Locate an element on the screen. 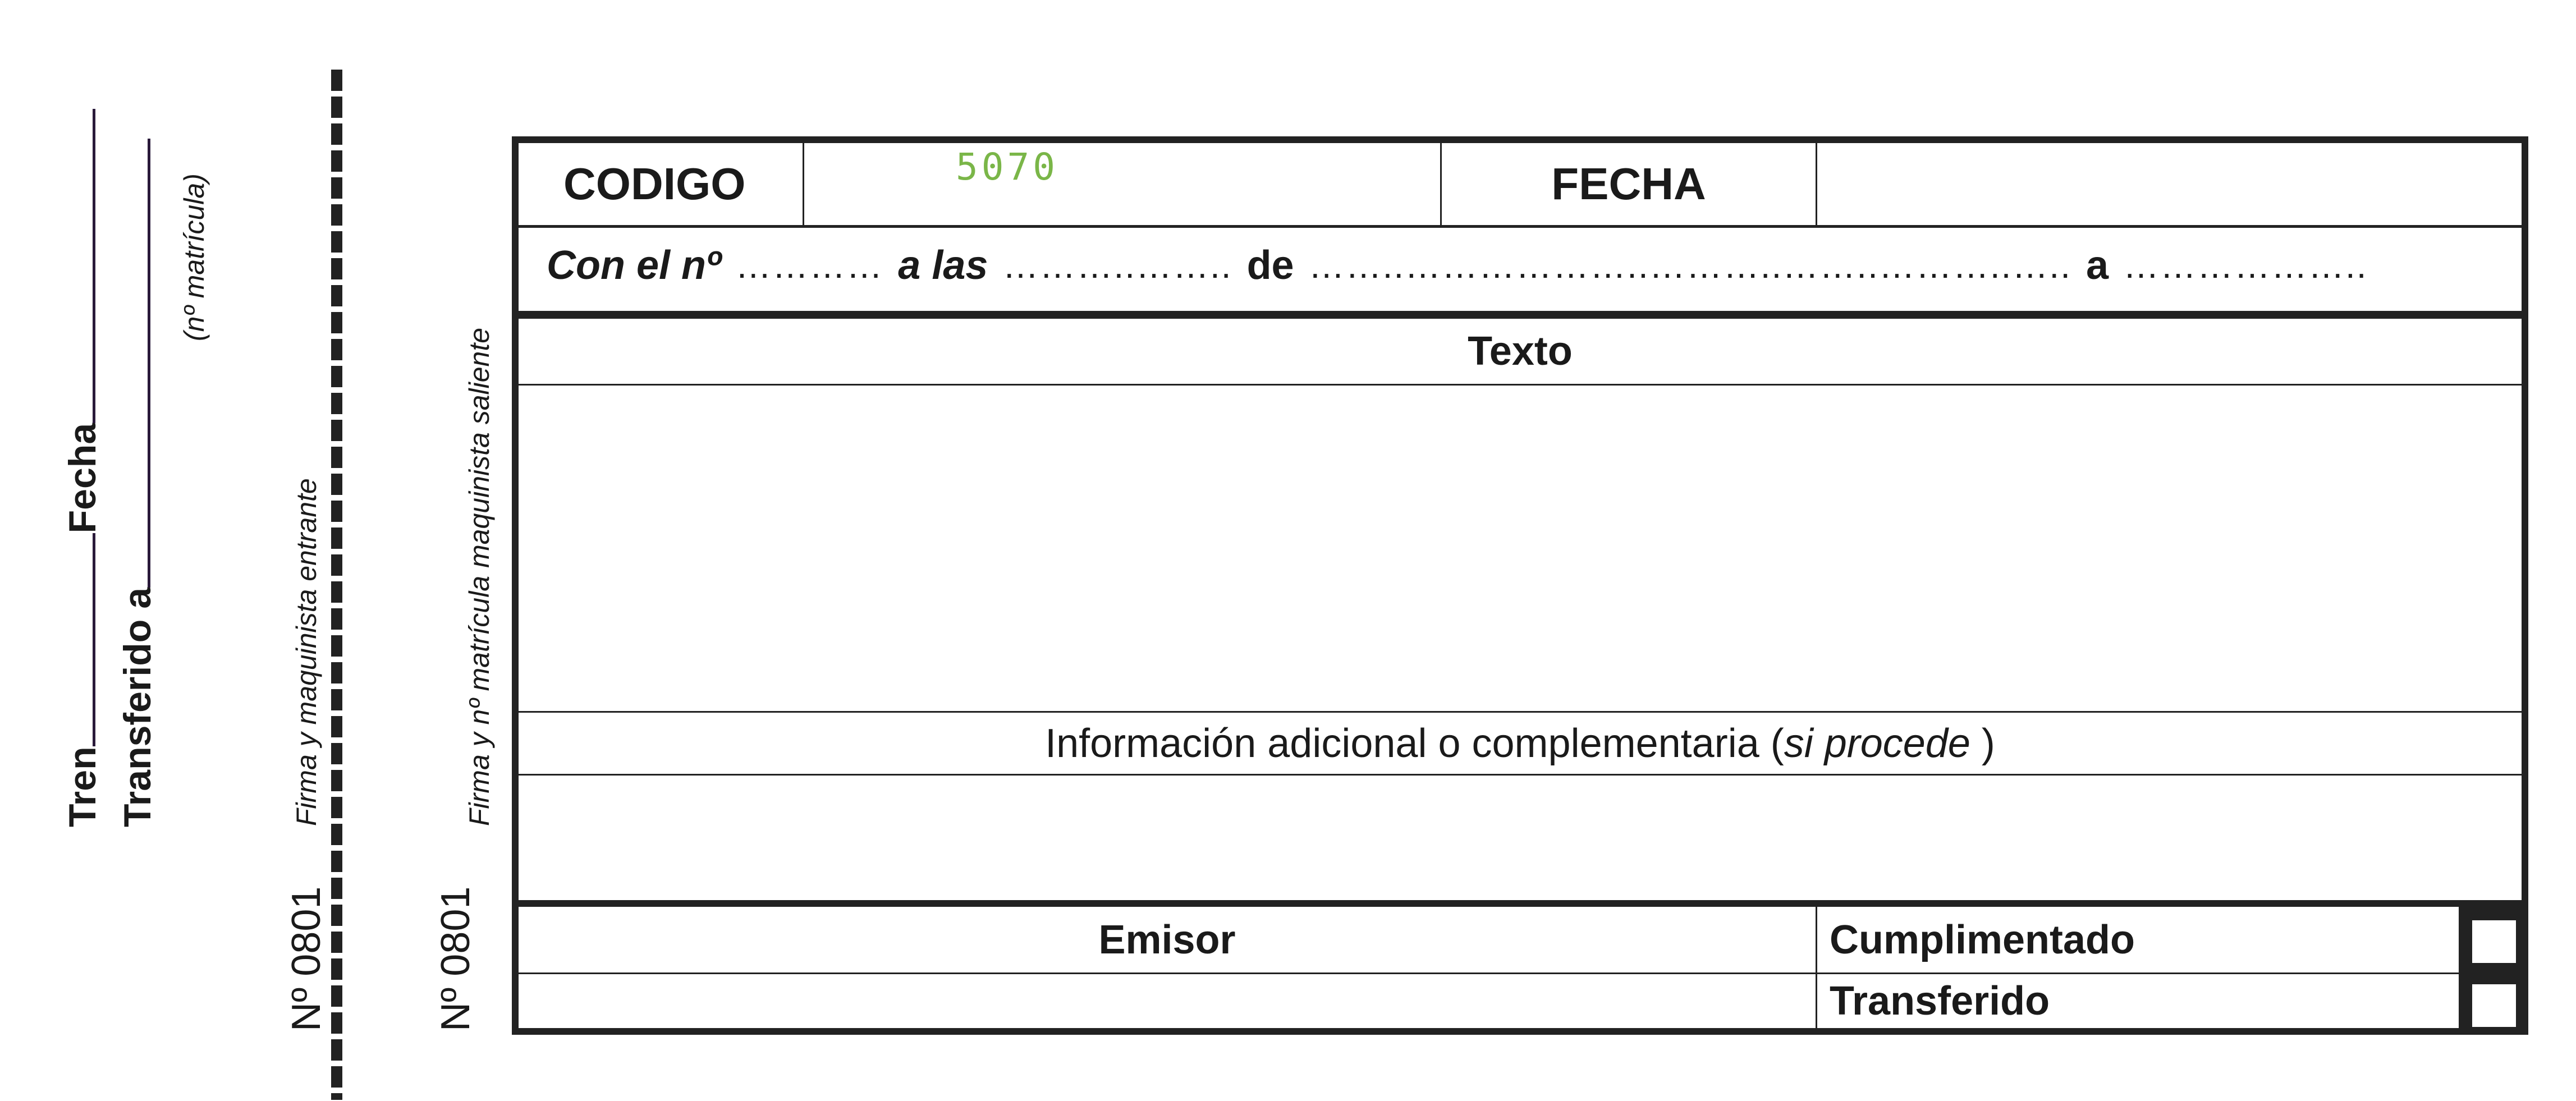 The image size is (2576, 1101). fecha-cell: FECHA is located at coordinates (1629, 184).